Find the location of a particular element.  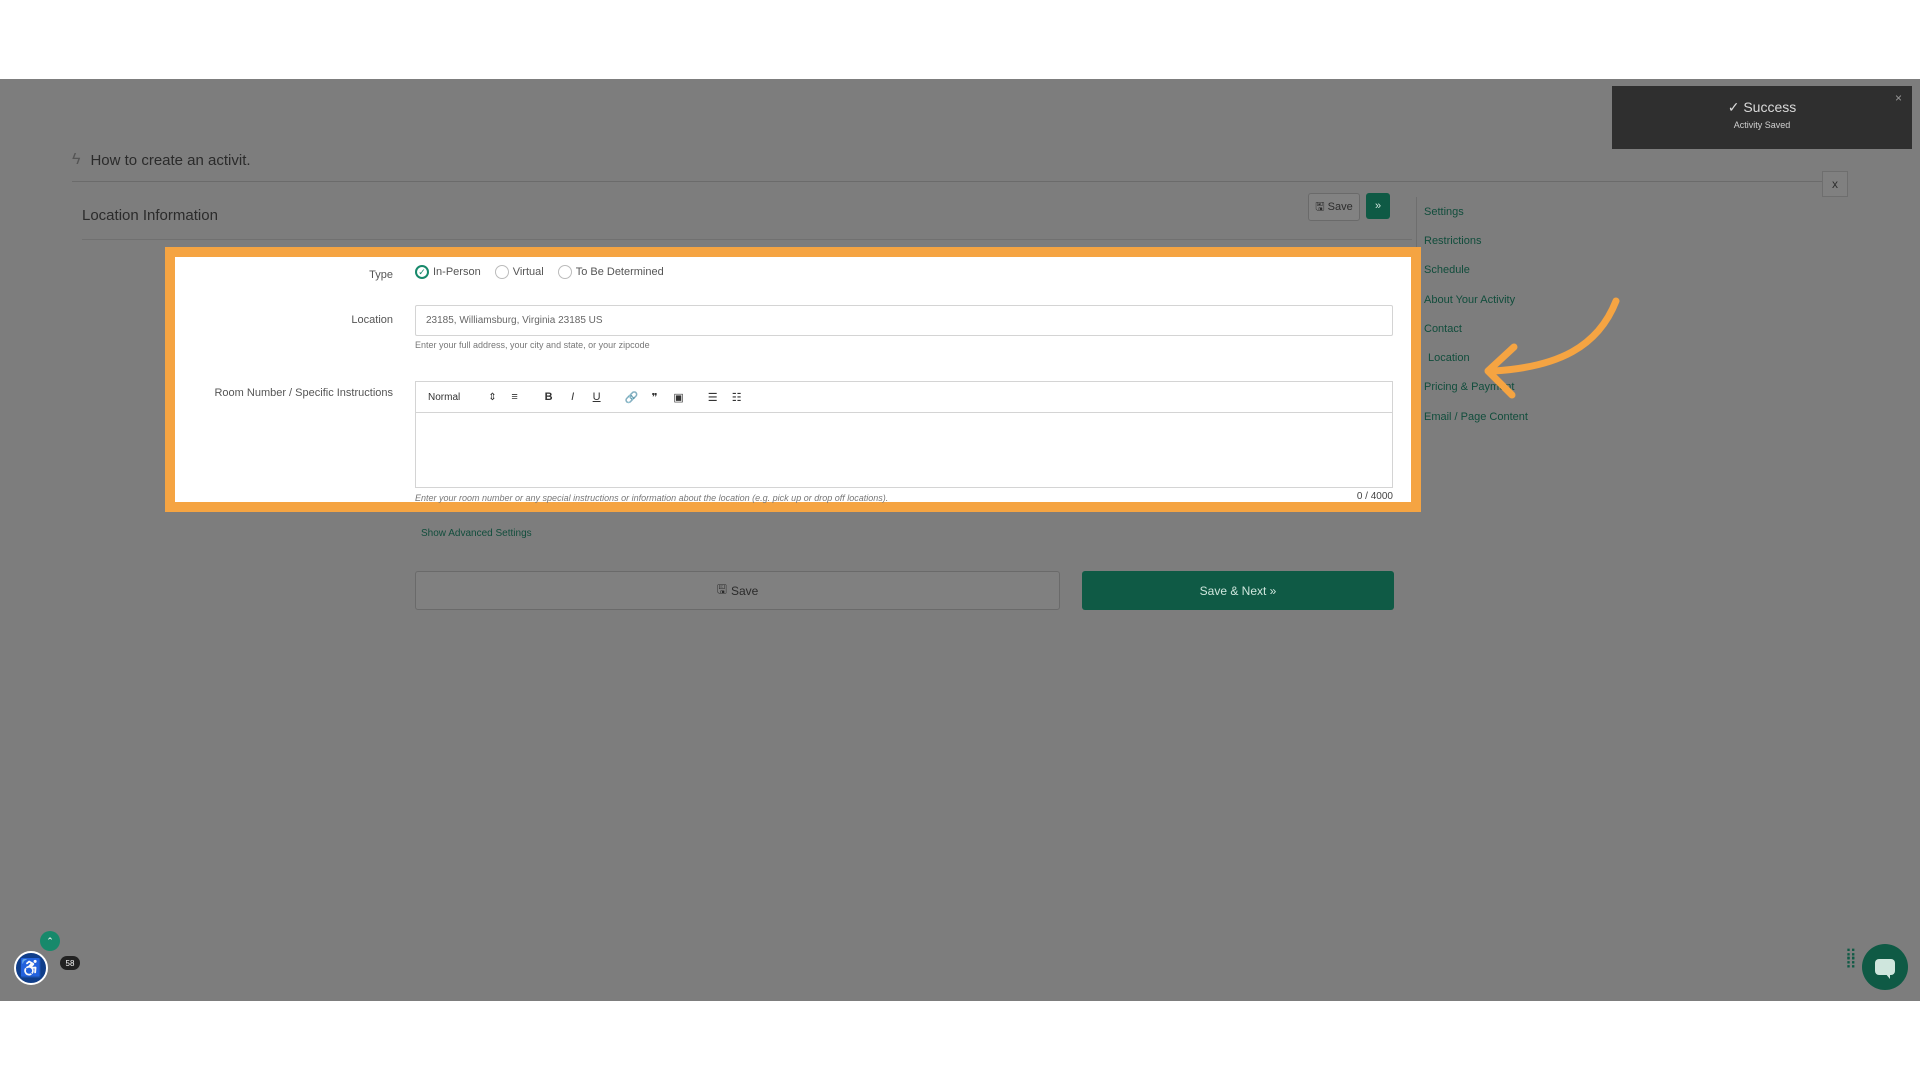

location-input: 23185, Williamsburg, Virginia 23185 US is located at coordinates (904, 320).